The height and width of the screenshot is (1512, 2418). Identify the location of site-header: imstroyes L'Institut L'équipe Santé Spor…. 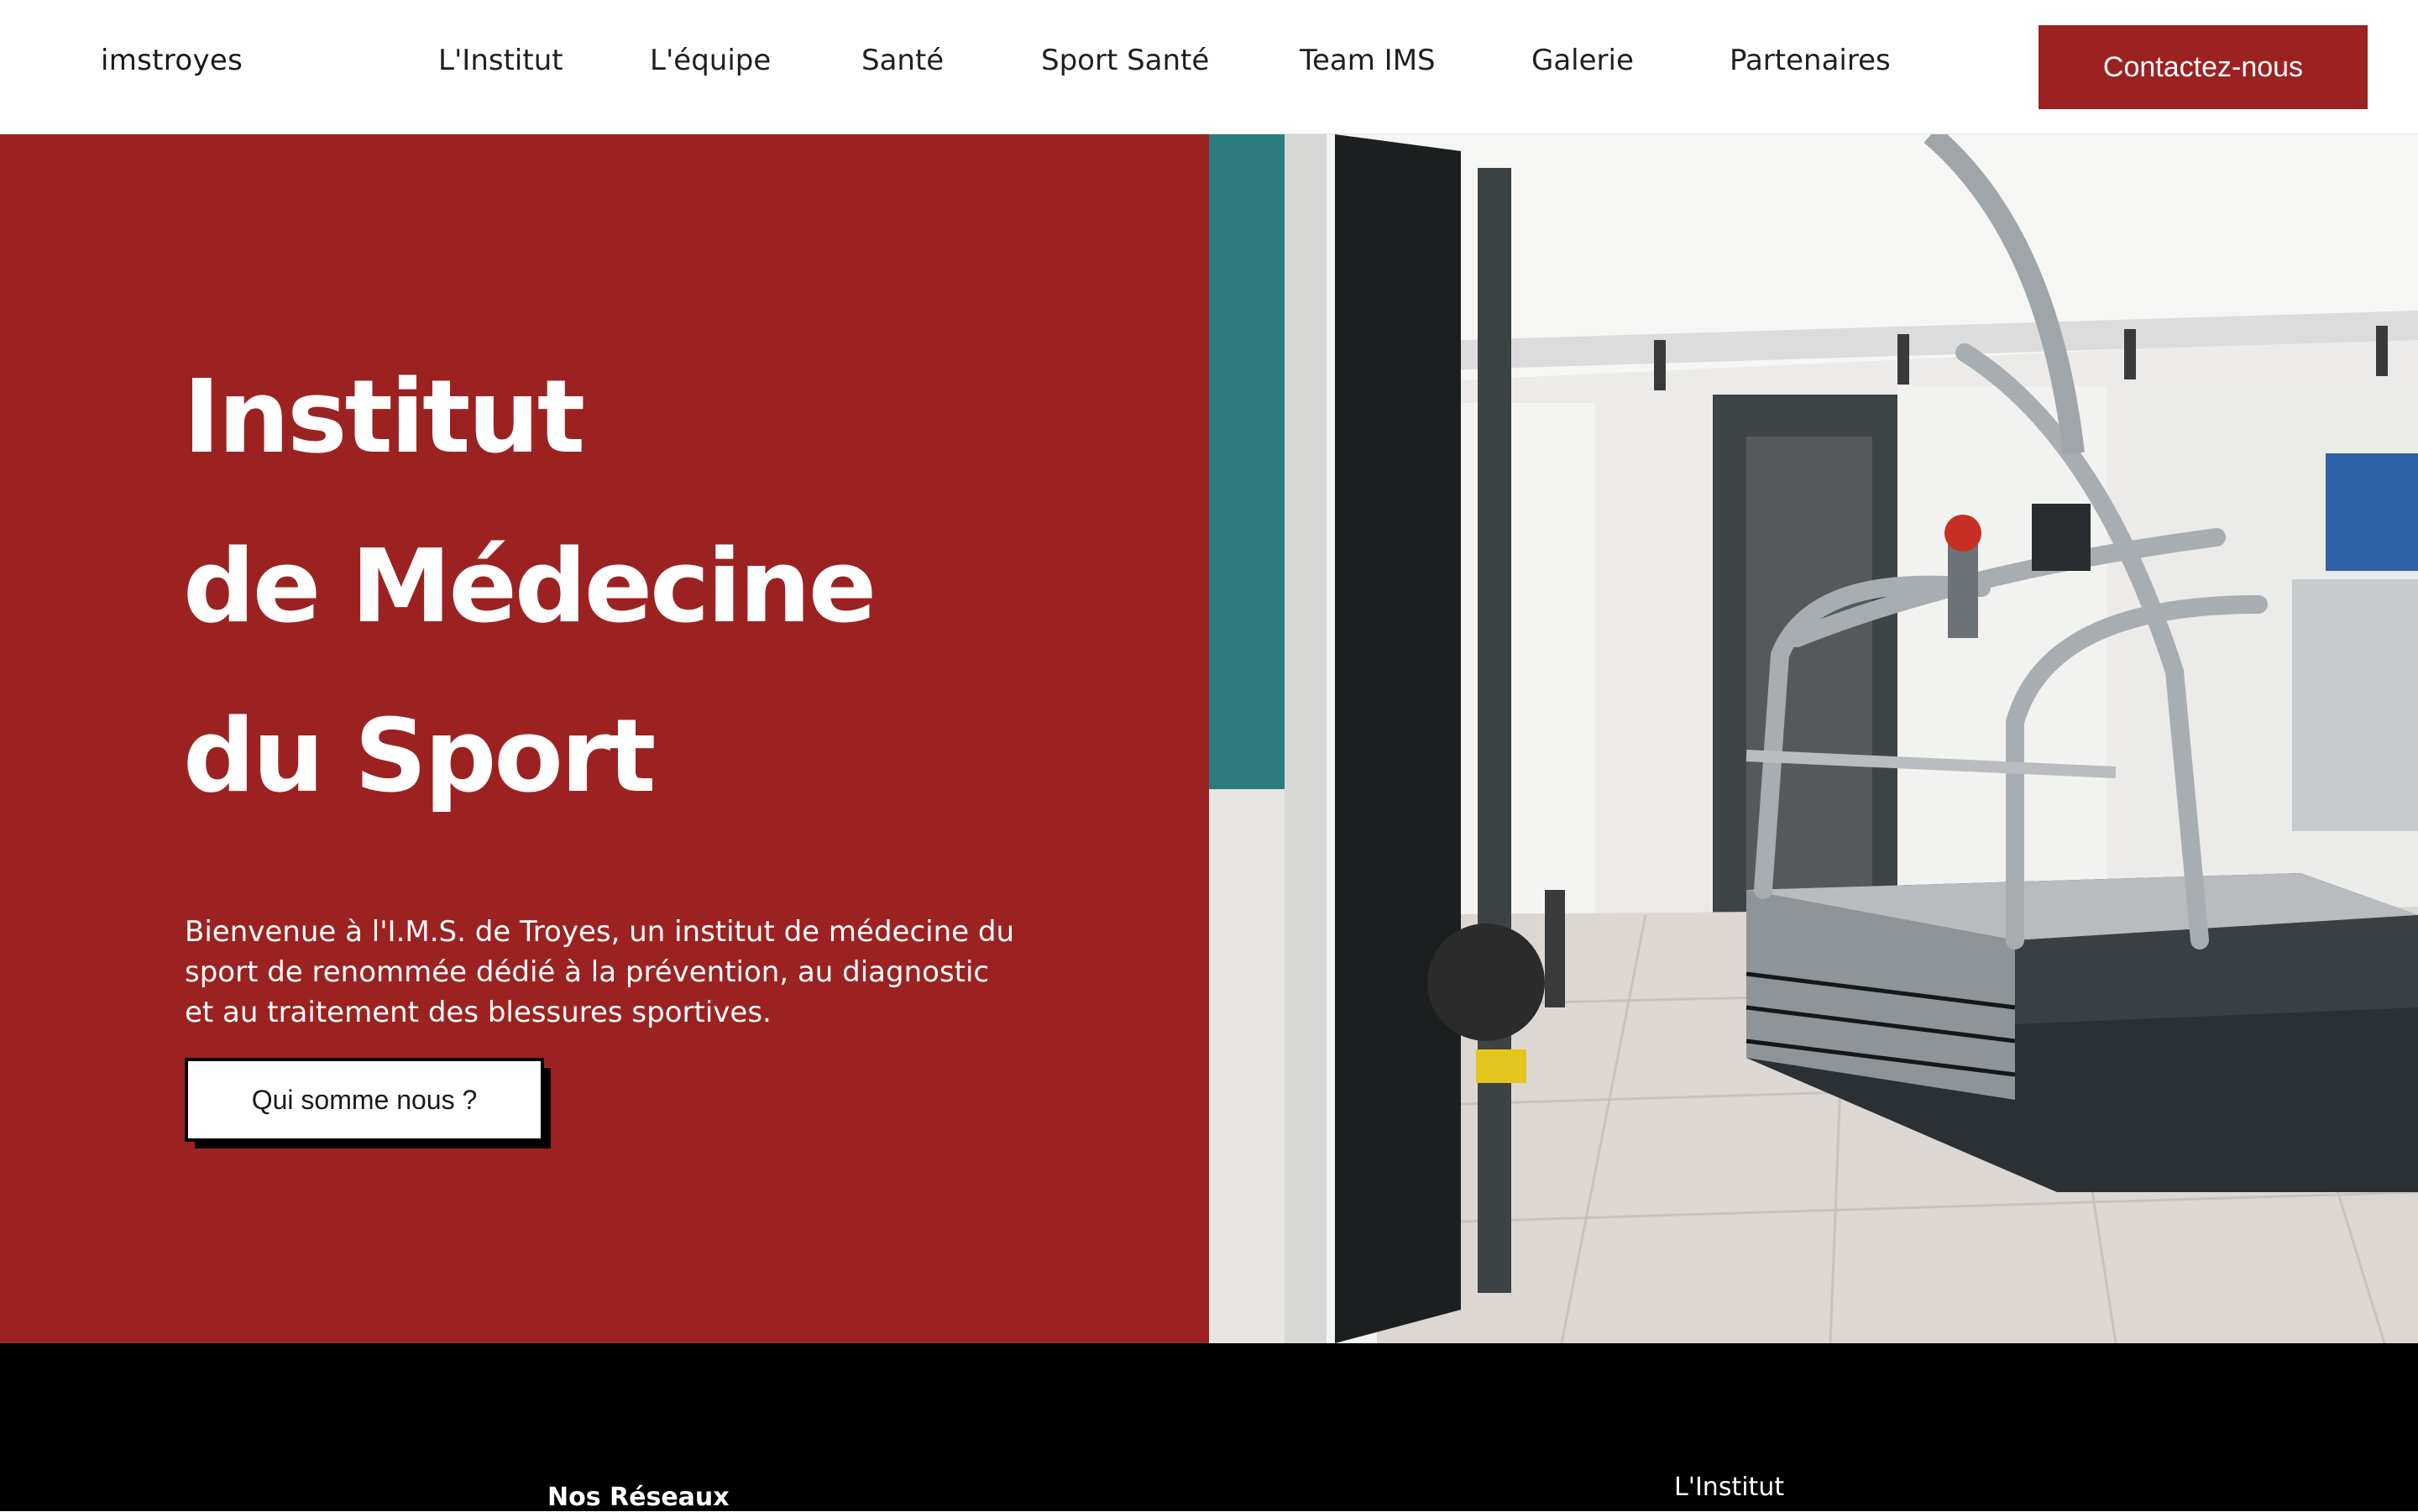
(1209, 67).